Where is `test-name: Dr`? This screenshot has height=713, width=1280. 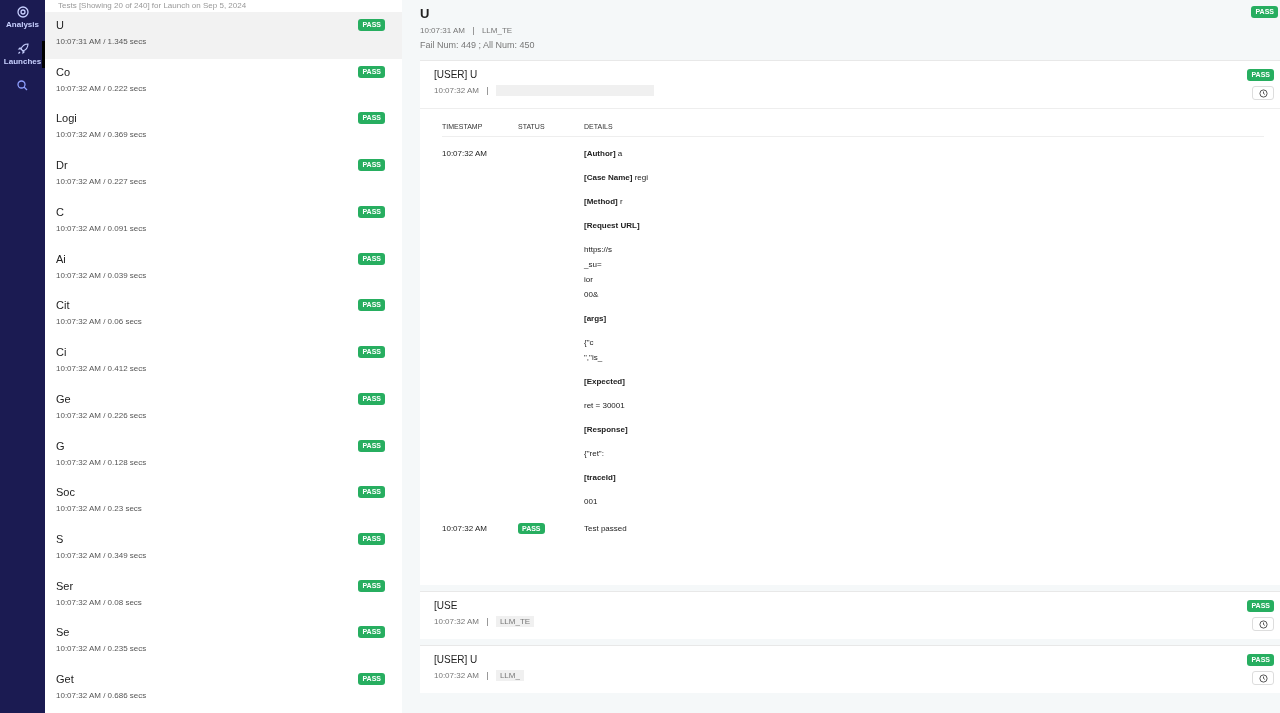 test-name: Dr is located at coordinates (62, 165).